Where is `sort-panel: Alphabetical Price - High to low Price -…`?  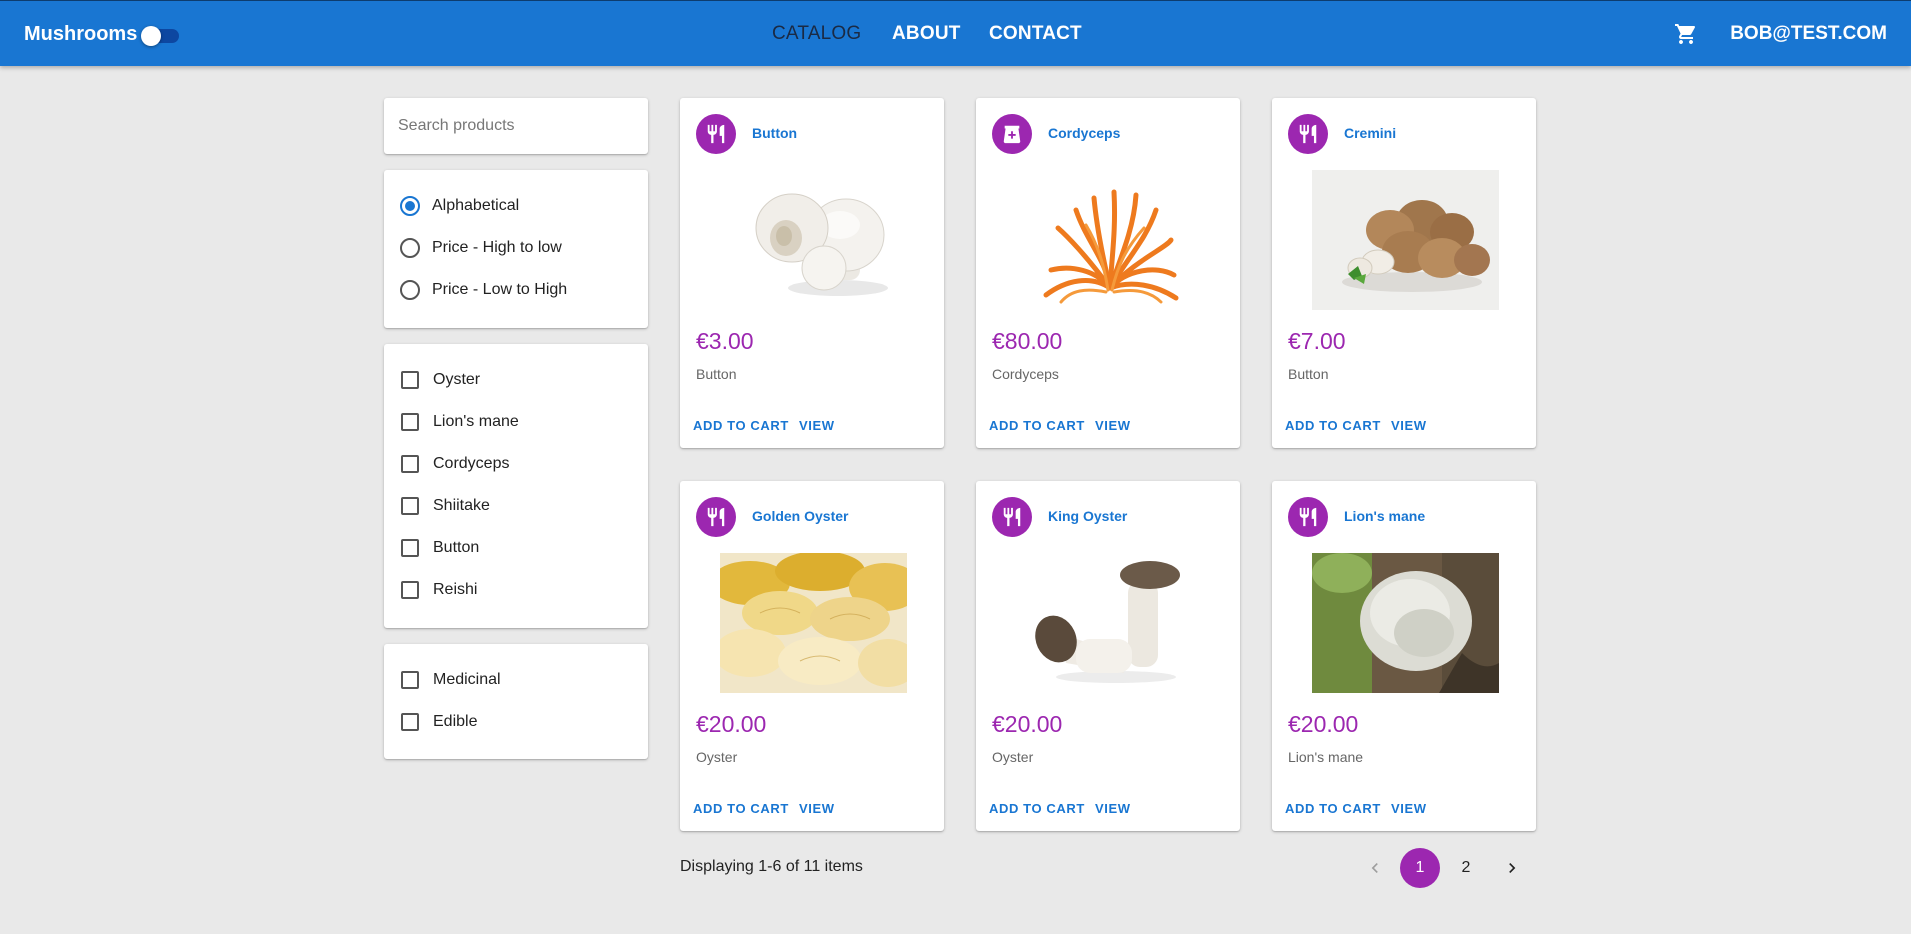
sort-panel: Alphabetical Price - High to low Price -… is located at coordinates (516, 249).